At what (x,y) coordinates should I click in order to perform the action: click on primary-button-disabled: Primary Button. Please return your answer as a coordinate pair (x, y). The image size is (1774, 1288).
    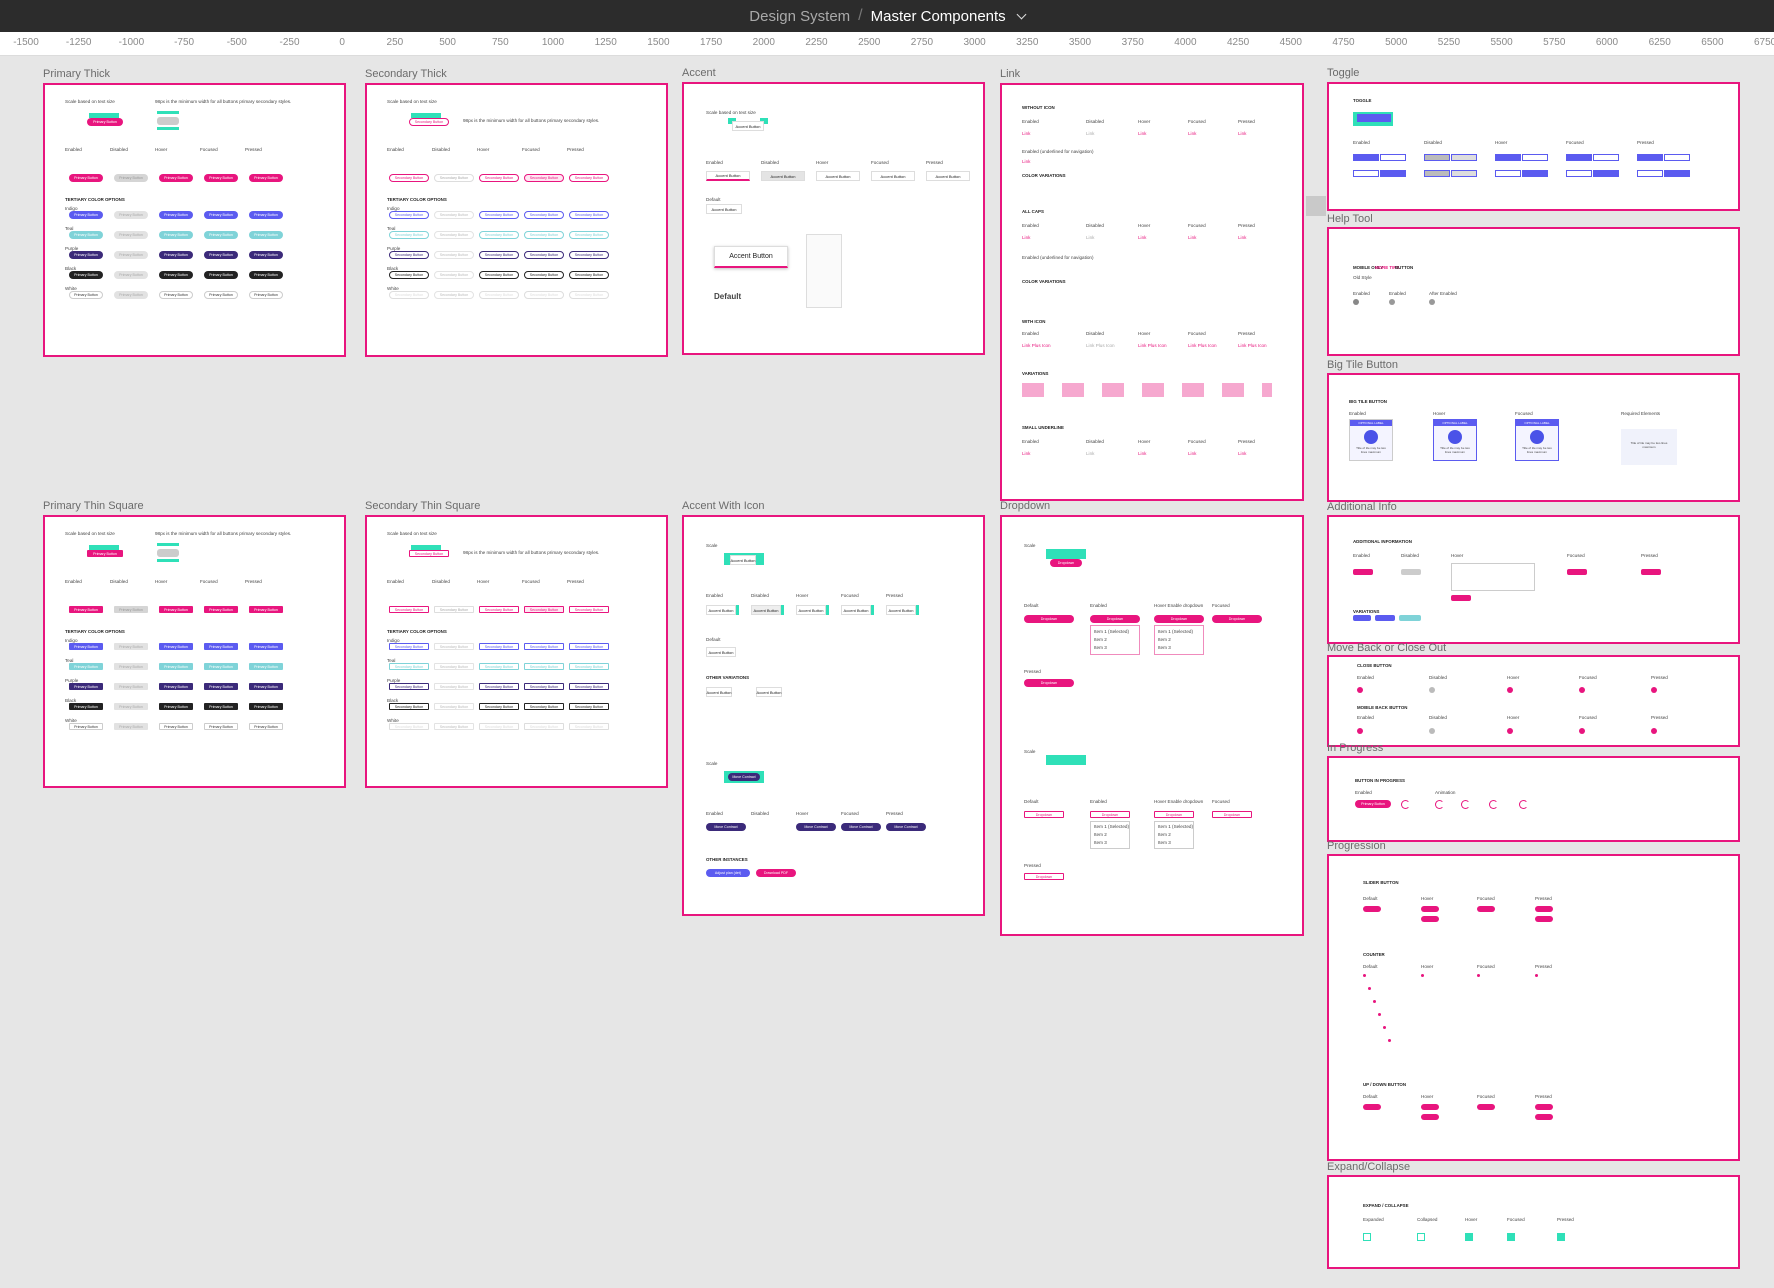
    Looking at the image, I should click on (131, 178).